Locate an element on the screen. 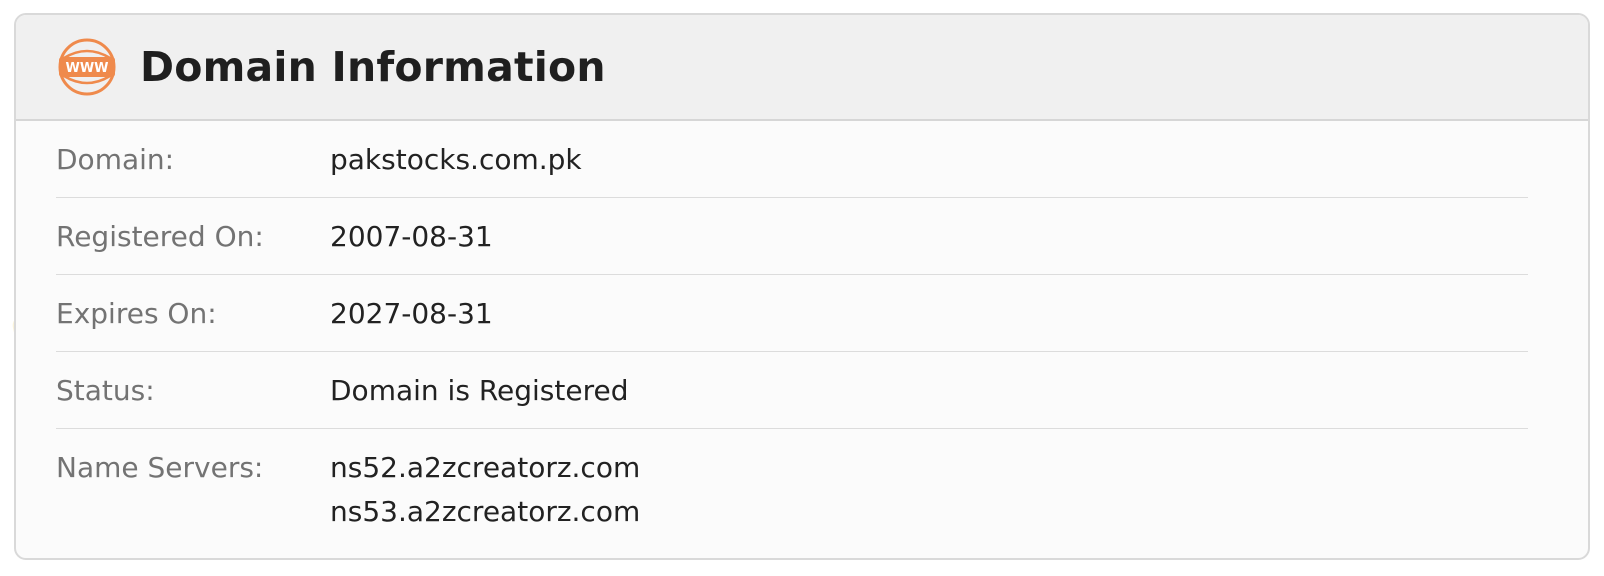 The image size is (1604, 576). row-label: Domain: is located at coordinates (115, 159).